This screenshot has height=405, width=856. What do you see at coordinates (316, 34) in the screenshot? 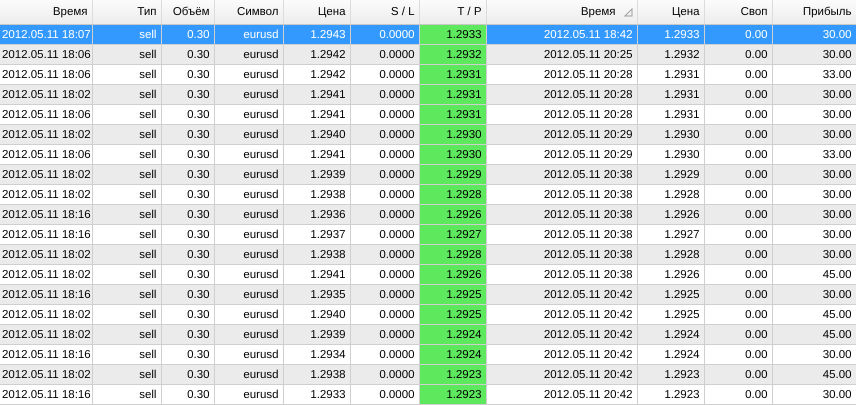
I see `table-cell: 1.2943` at bounding box center [316, 34].